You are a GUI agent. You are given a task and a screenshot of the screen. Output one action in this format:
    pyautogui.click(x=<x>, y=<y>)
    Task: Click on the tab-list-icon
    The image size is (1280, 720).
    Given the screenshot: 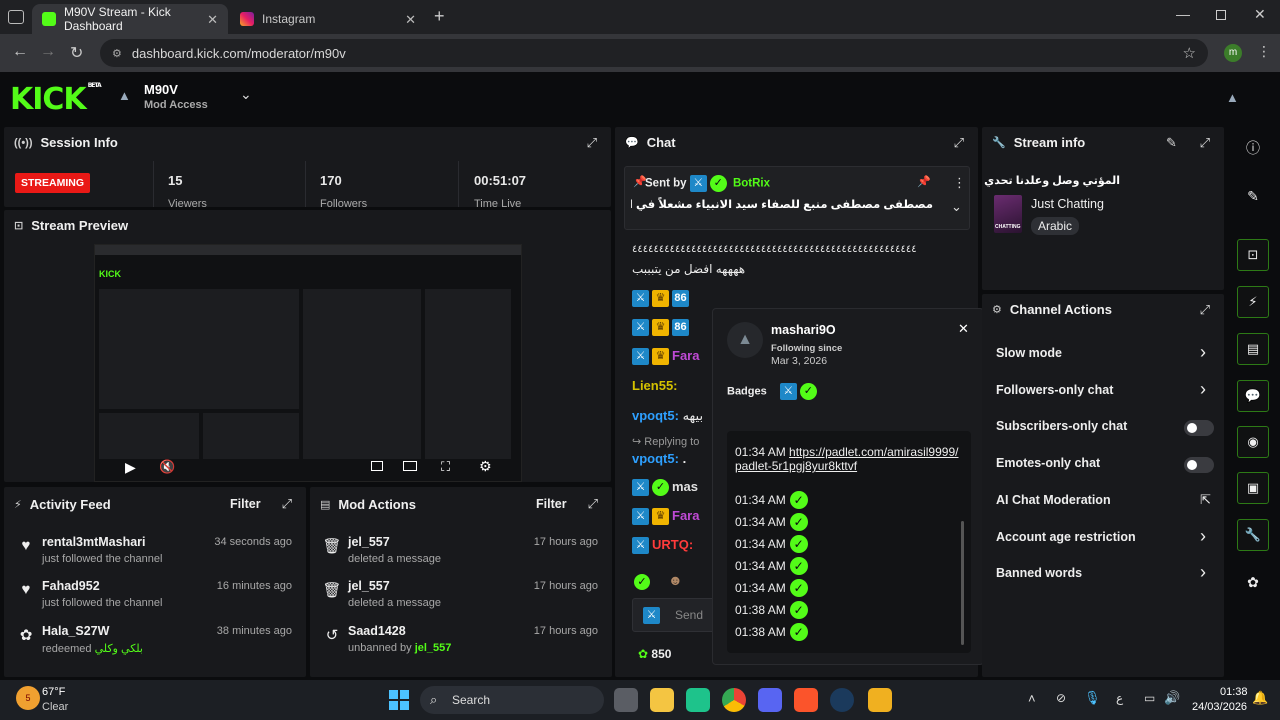 What is the action you would take?
    pyautogui.click(x=16, y=17)
    